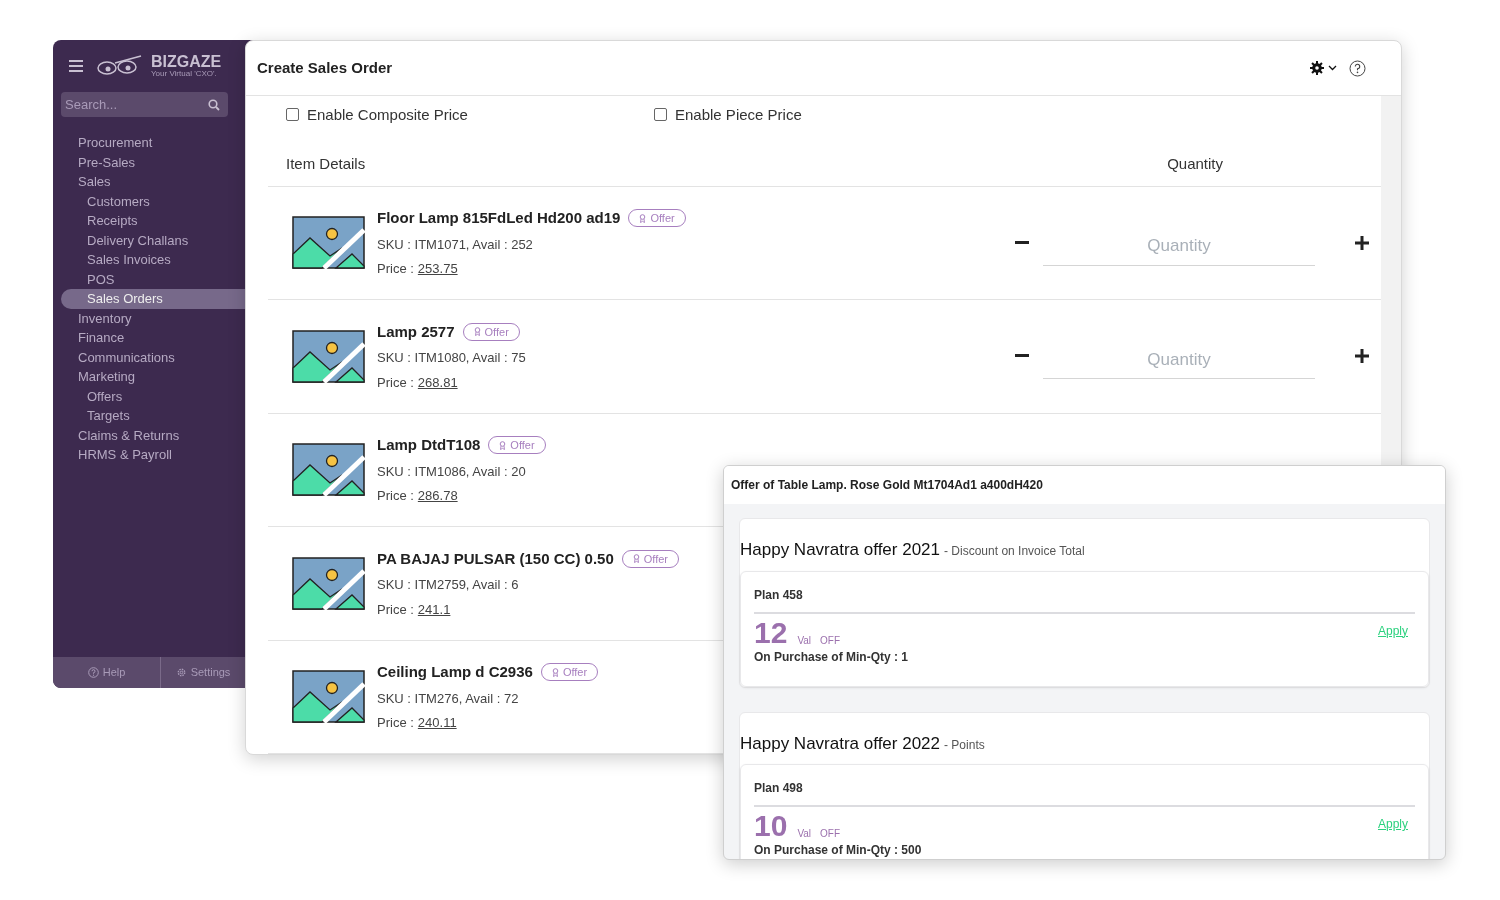  What do you see at coordinates (153, 143) in the screenshot?
I see `sidebar-item: Procurement` at bounding box center [153, 143].